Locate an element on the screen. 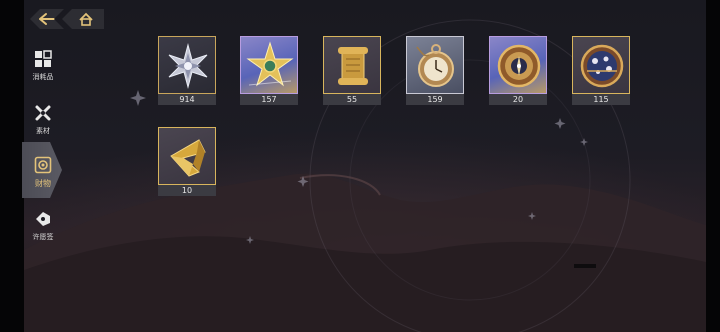  consumables-icon is located at coordinates (43, 58).